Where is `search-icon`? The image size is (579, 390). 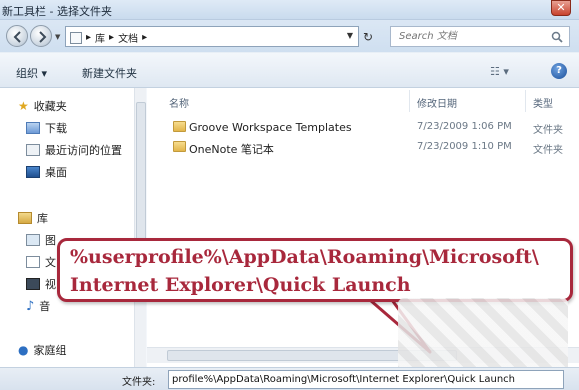 search-icon is located at coordinates (557, 37).